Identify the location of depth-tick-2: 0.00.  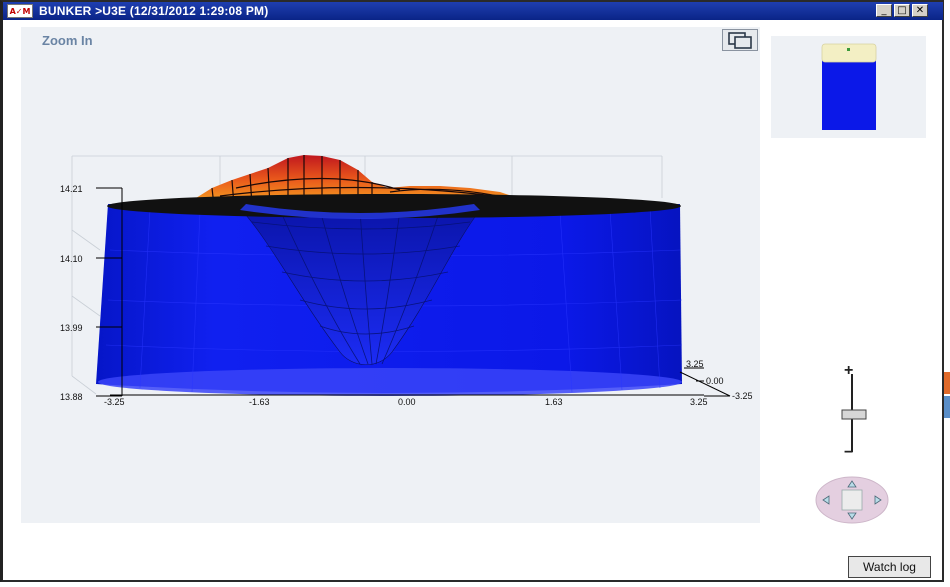
(715, 381).